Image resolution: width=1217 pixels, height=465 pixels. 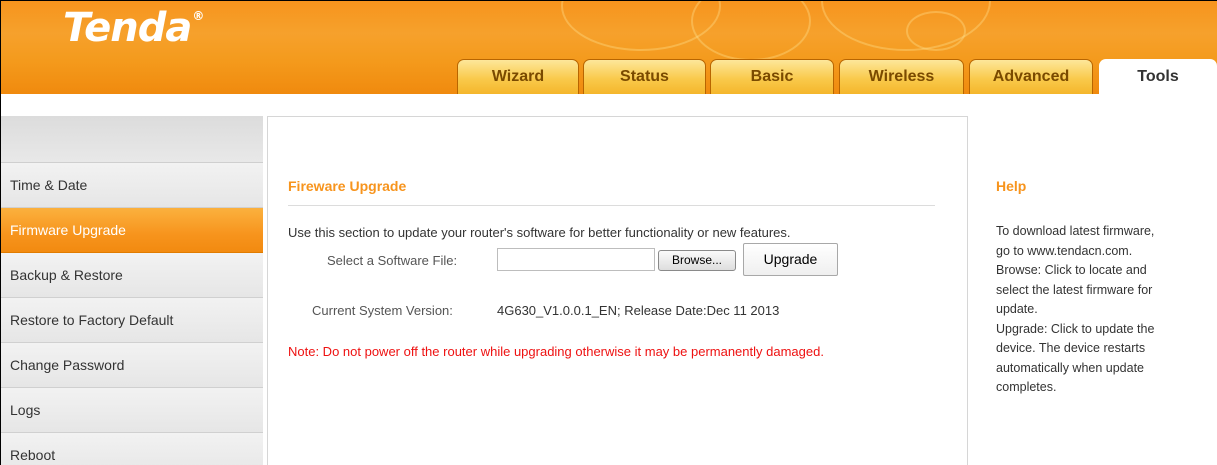 What do you see at coordinates (1158, 76) in the screenshot?
I see `tab-tools: Tools` at bounding box center [1158, 76].